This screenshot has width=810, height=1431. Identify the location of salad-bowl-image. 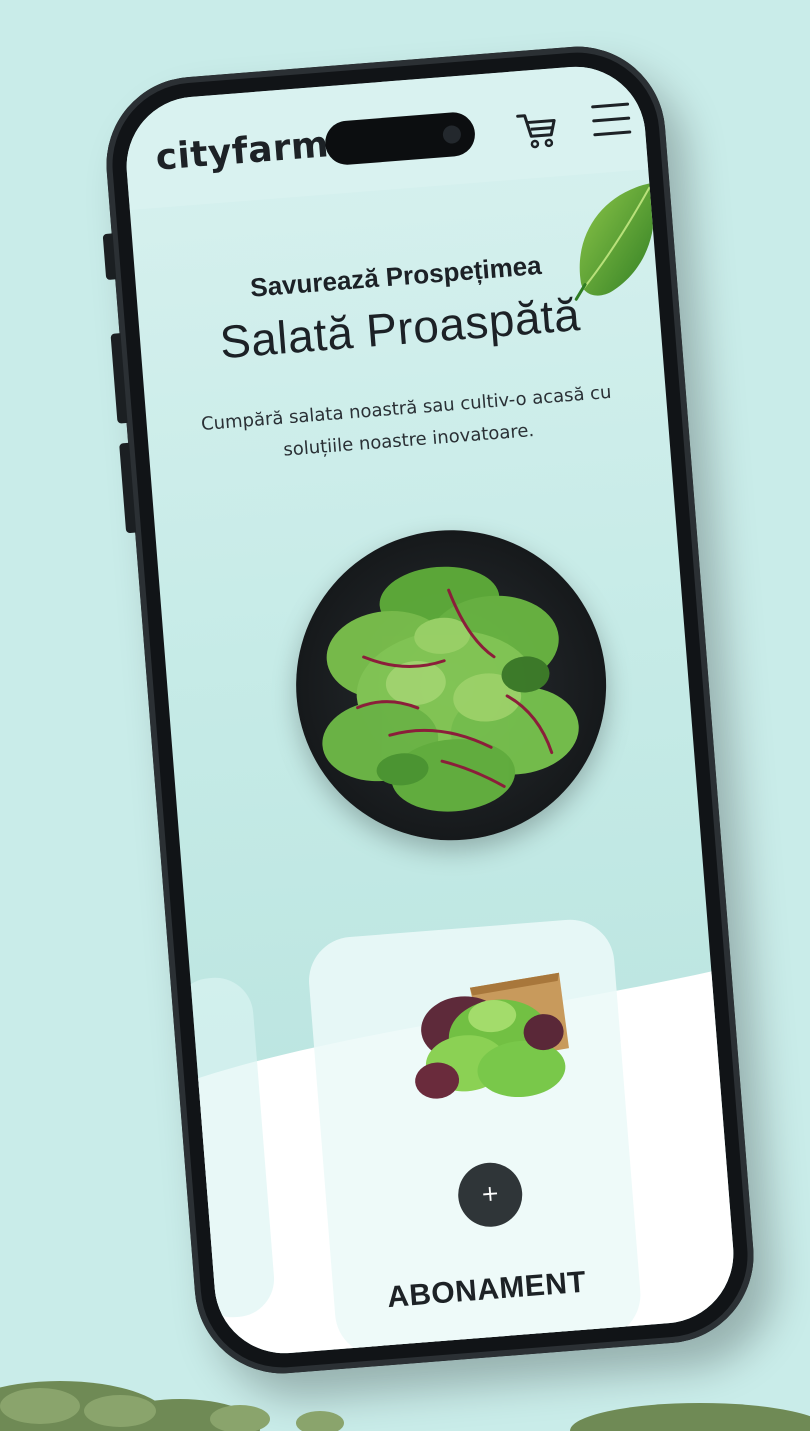
(451, 685).